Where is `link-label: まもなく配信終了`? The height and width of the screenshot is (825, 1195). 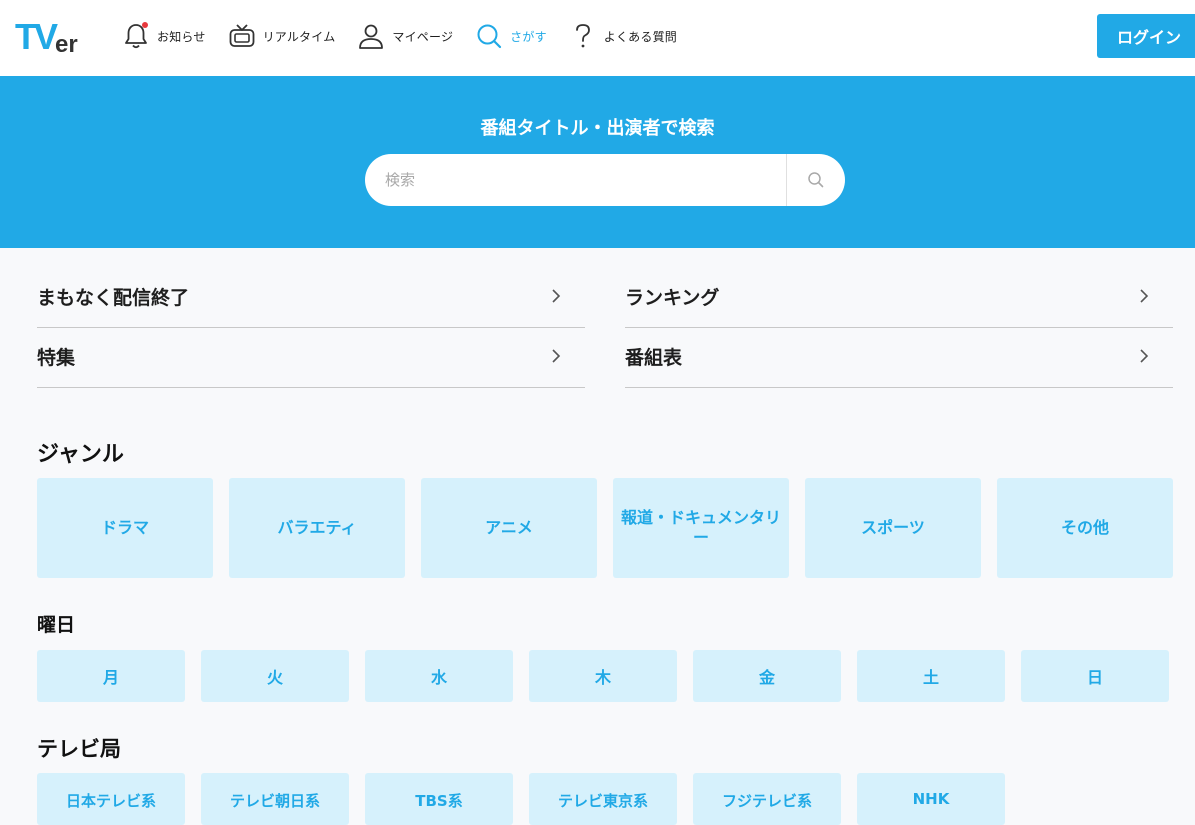
link-label: まもなく配信終了 is located at coordinates (113, 298).